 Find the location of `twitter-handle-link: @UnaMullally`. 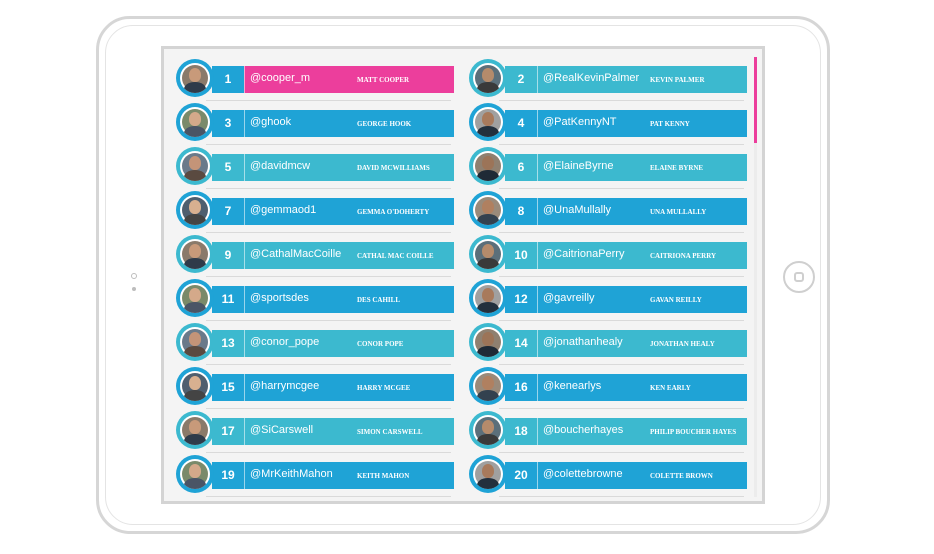

twitter-handle-link: @UnaMullally is located at coordinates (577, 211).